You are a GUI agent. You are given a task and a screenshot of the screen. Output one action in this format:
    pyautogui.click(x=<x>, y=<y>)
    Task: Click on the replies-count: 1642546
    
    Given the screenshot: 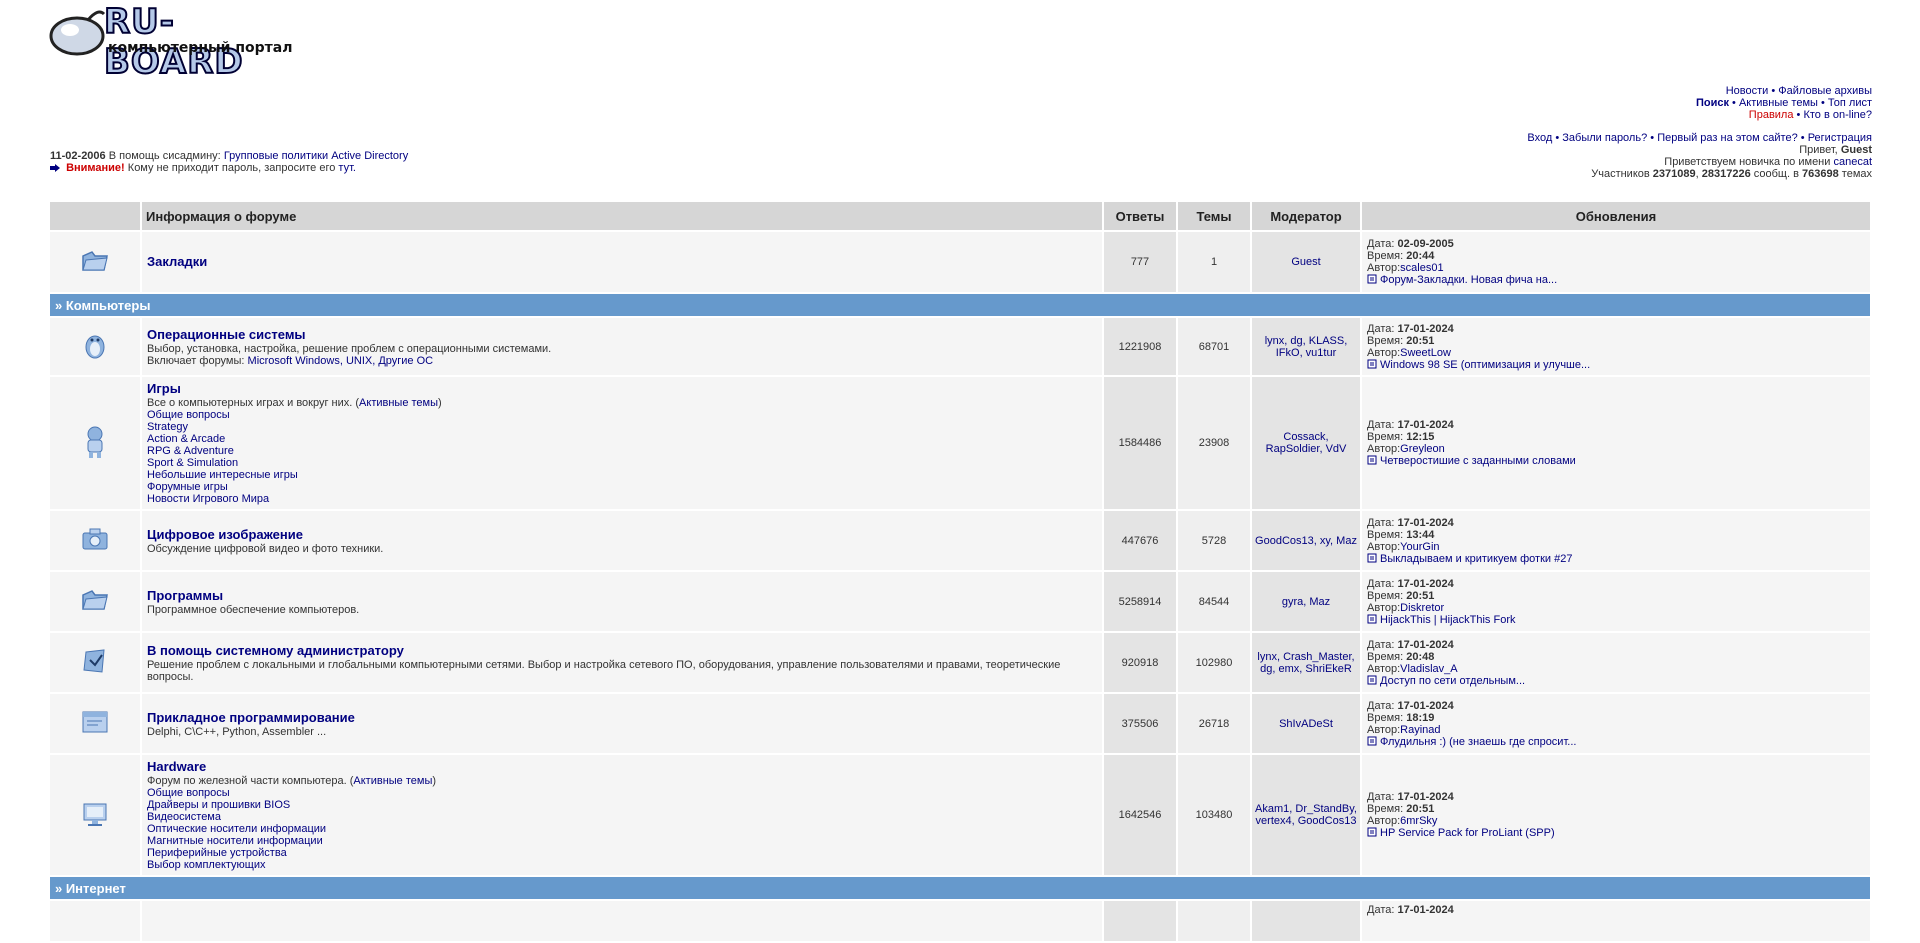 What is the action you would take?
    pyautogui.click(x=1140, y=815)
    